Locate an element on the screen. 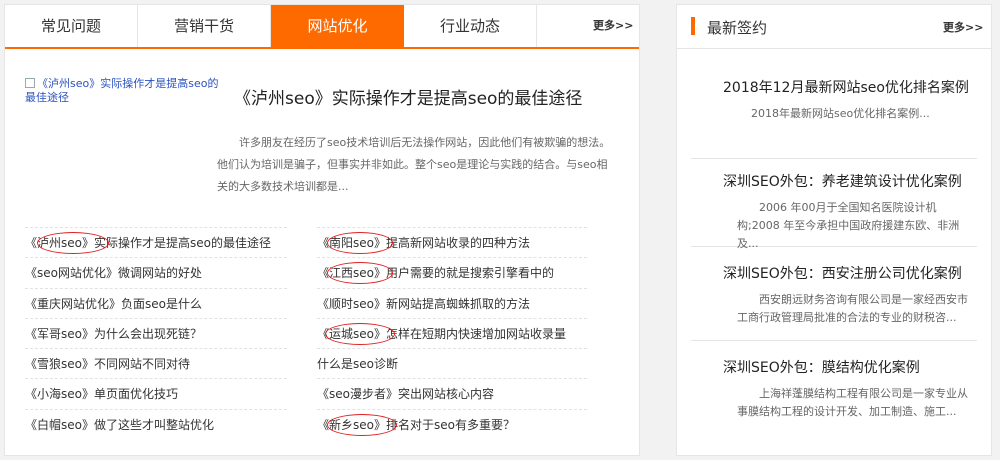 The image size is (1000, 460). list-item-text: 《seo漫步者》突出网站核心内容 is located at coordinates (405, 394).